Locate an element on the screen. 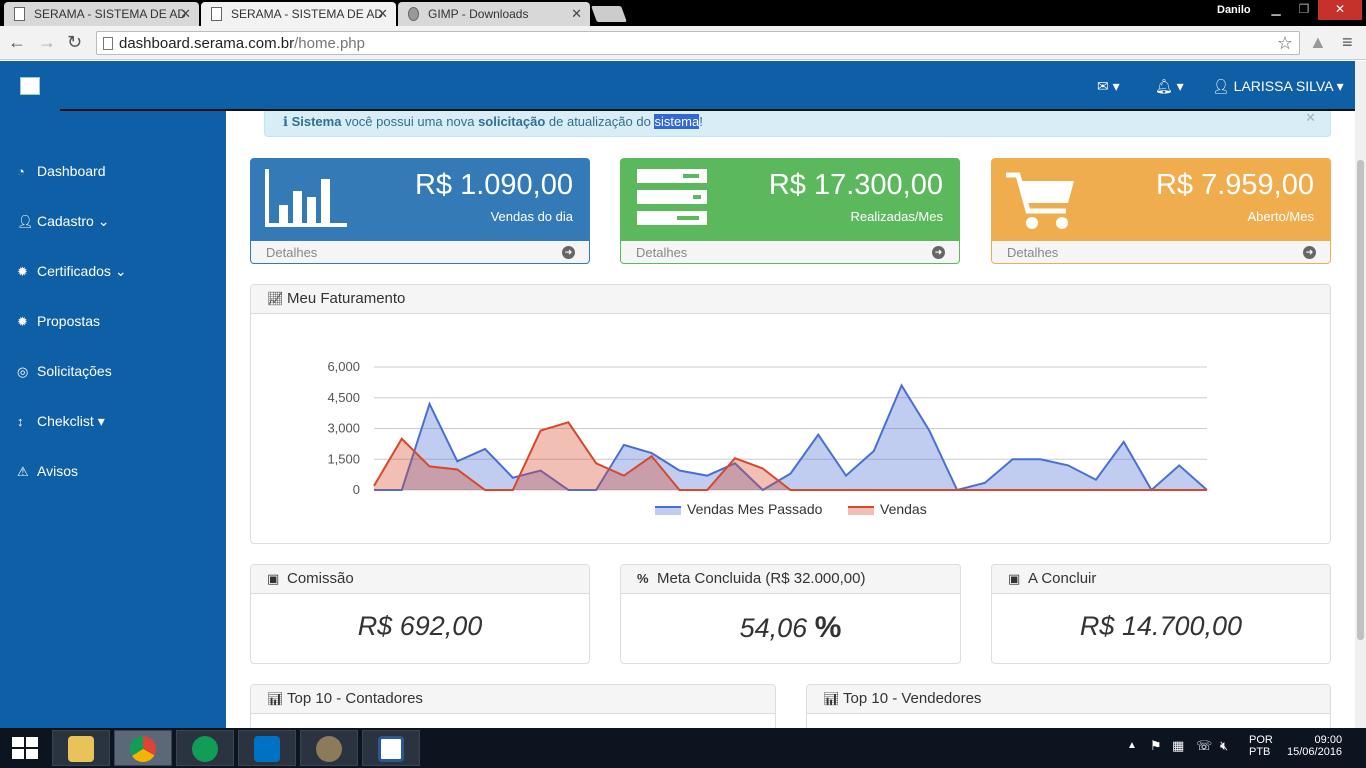  sidebar-item-dashboard: ◔ Dashboard is located at coordinates (61, 171).